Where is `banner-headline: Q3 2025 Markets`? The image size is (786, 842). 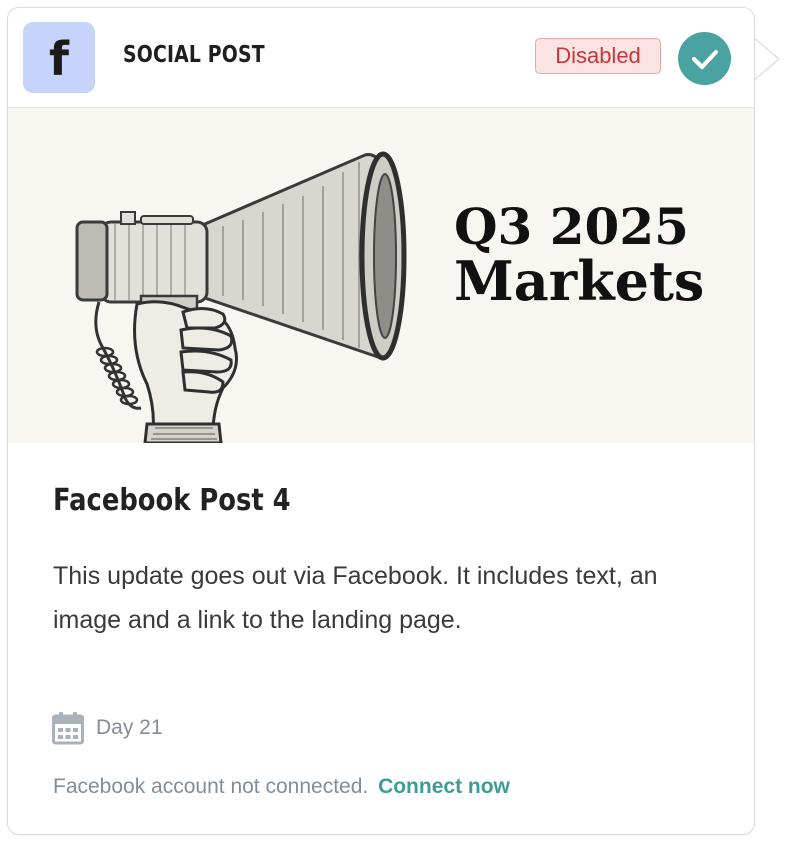
banner-headline: Q3 2025 Markets is located at coordinates (579, 255).